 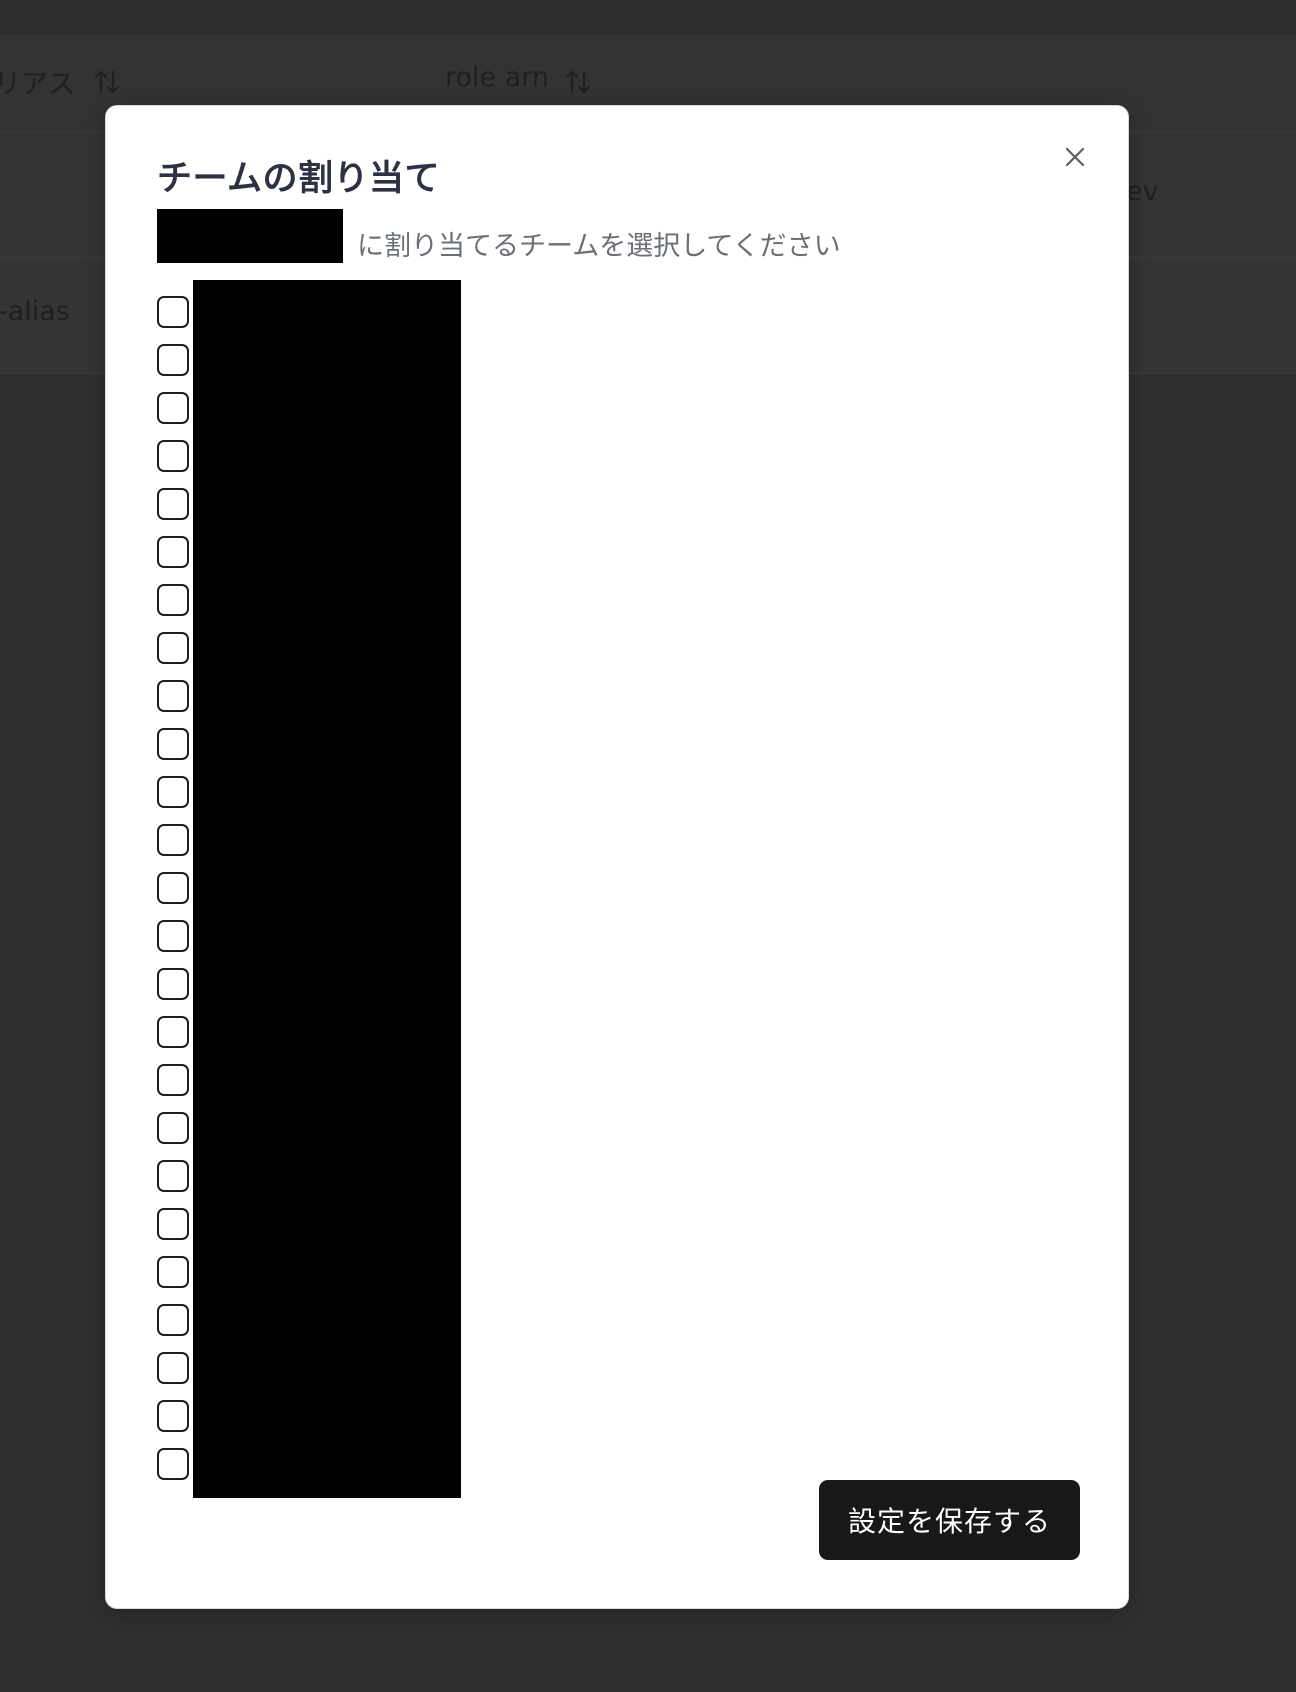 I want to click on dialog-title: チームの割り当て, so click(x=298, y=179).